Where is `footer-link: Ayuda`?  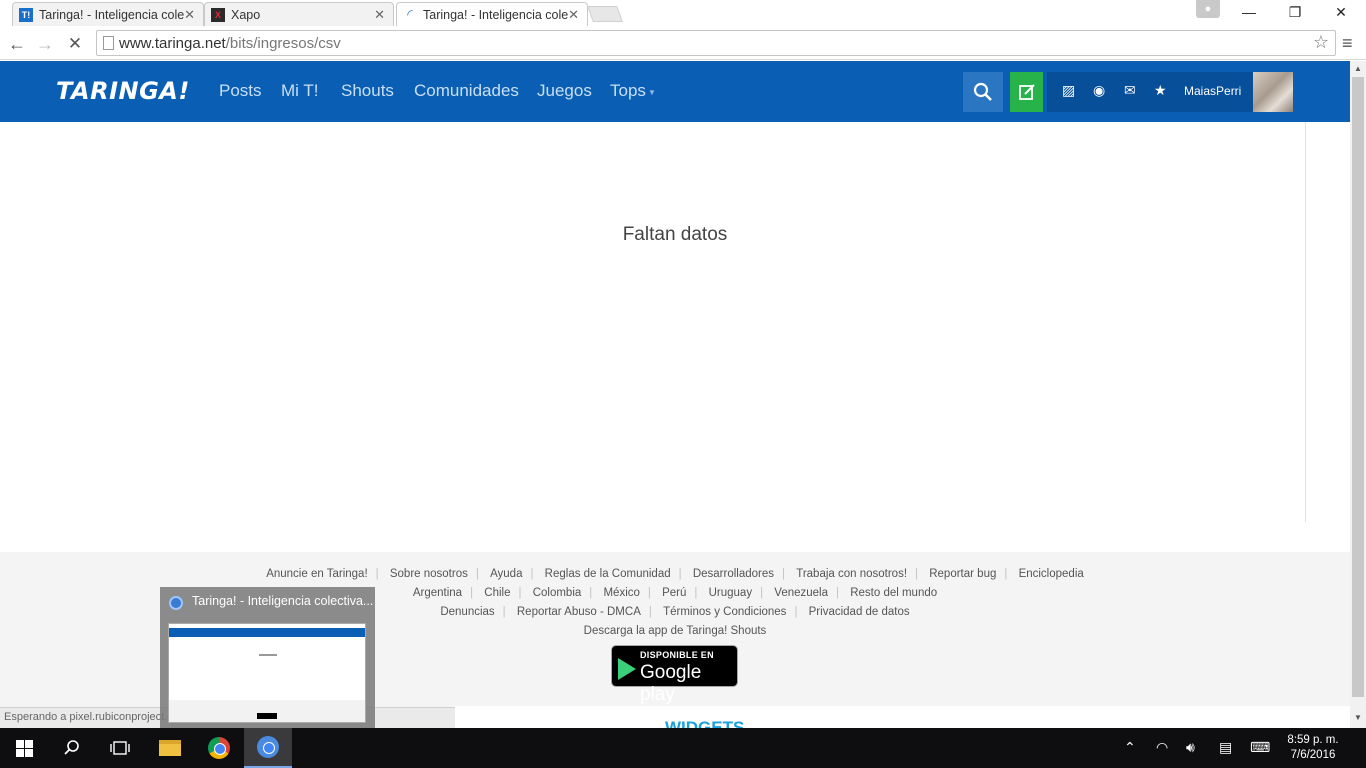 footer-link: Ayuda is located at coordinates (506, 574).